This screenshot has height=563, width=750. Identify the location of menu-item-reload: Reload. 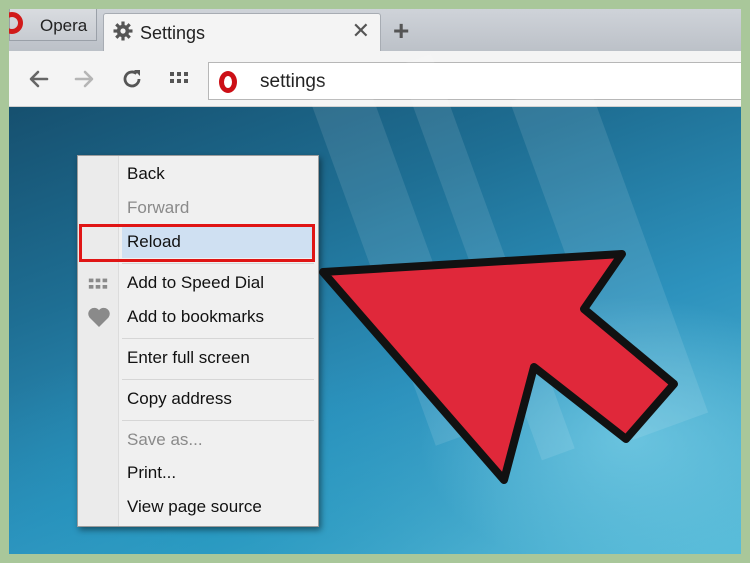
(218, 242).